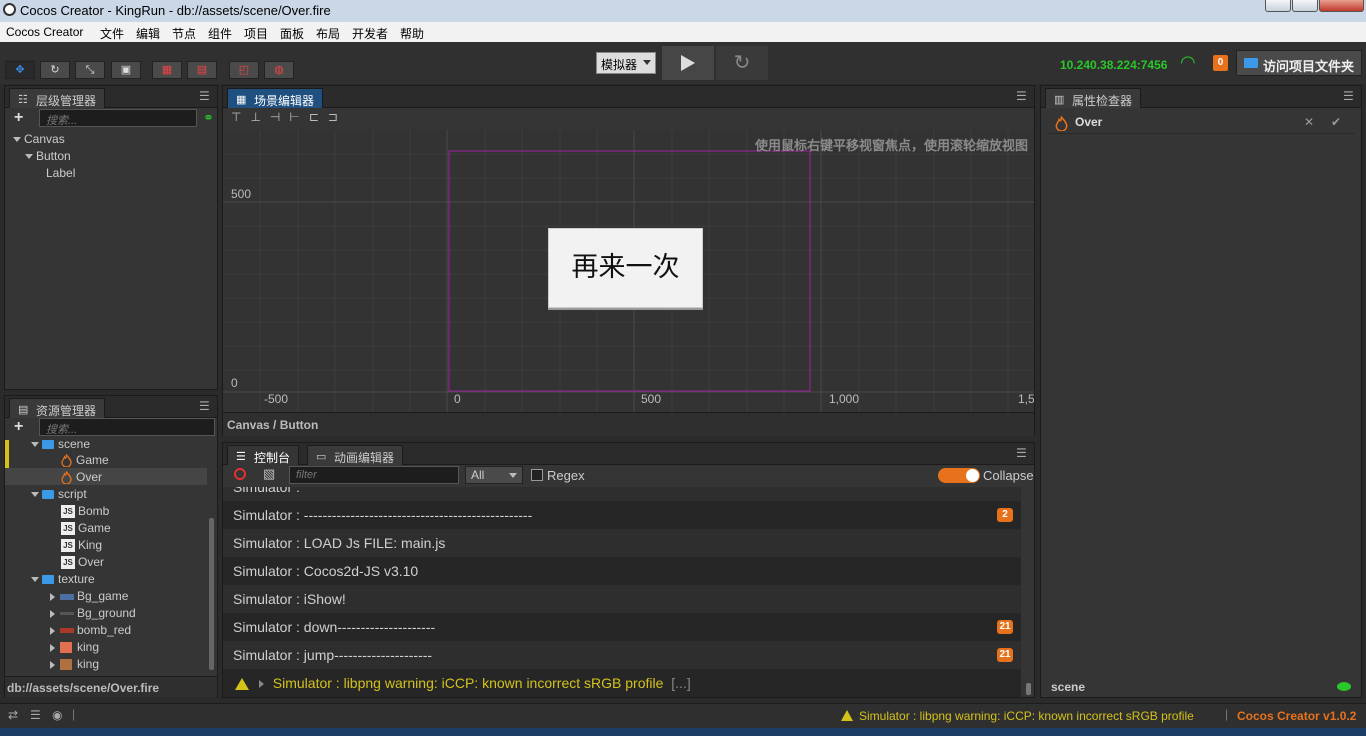 This screenshot has width=1366, height=736. What do you see at coordinates (622, 543) in the screenshot?
I see `log-row: Simulator : LOAD Js FILE: main.js` at bounding box center [622, 543].